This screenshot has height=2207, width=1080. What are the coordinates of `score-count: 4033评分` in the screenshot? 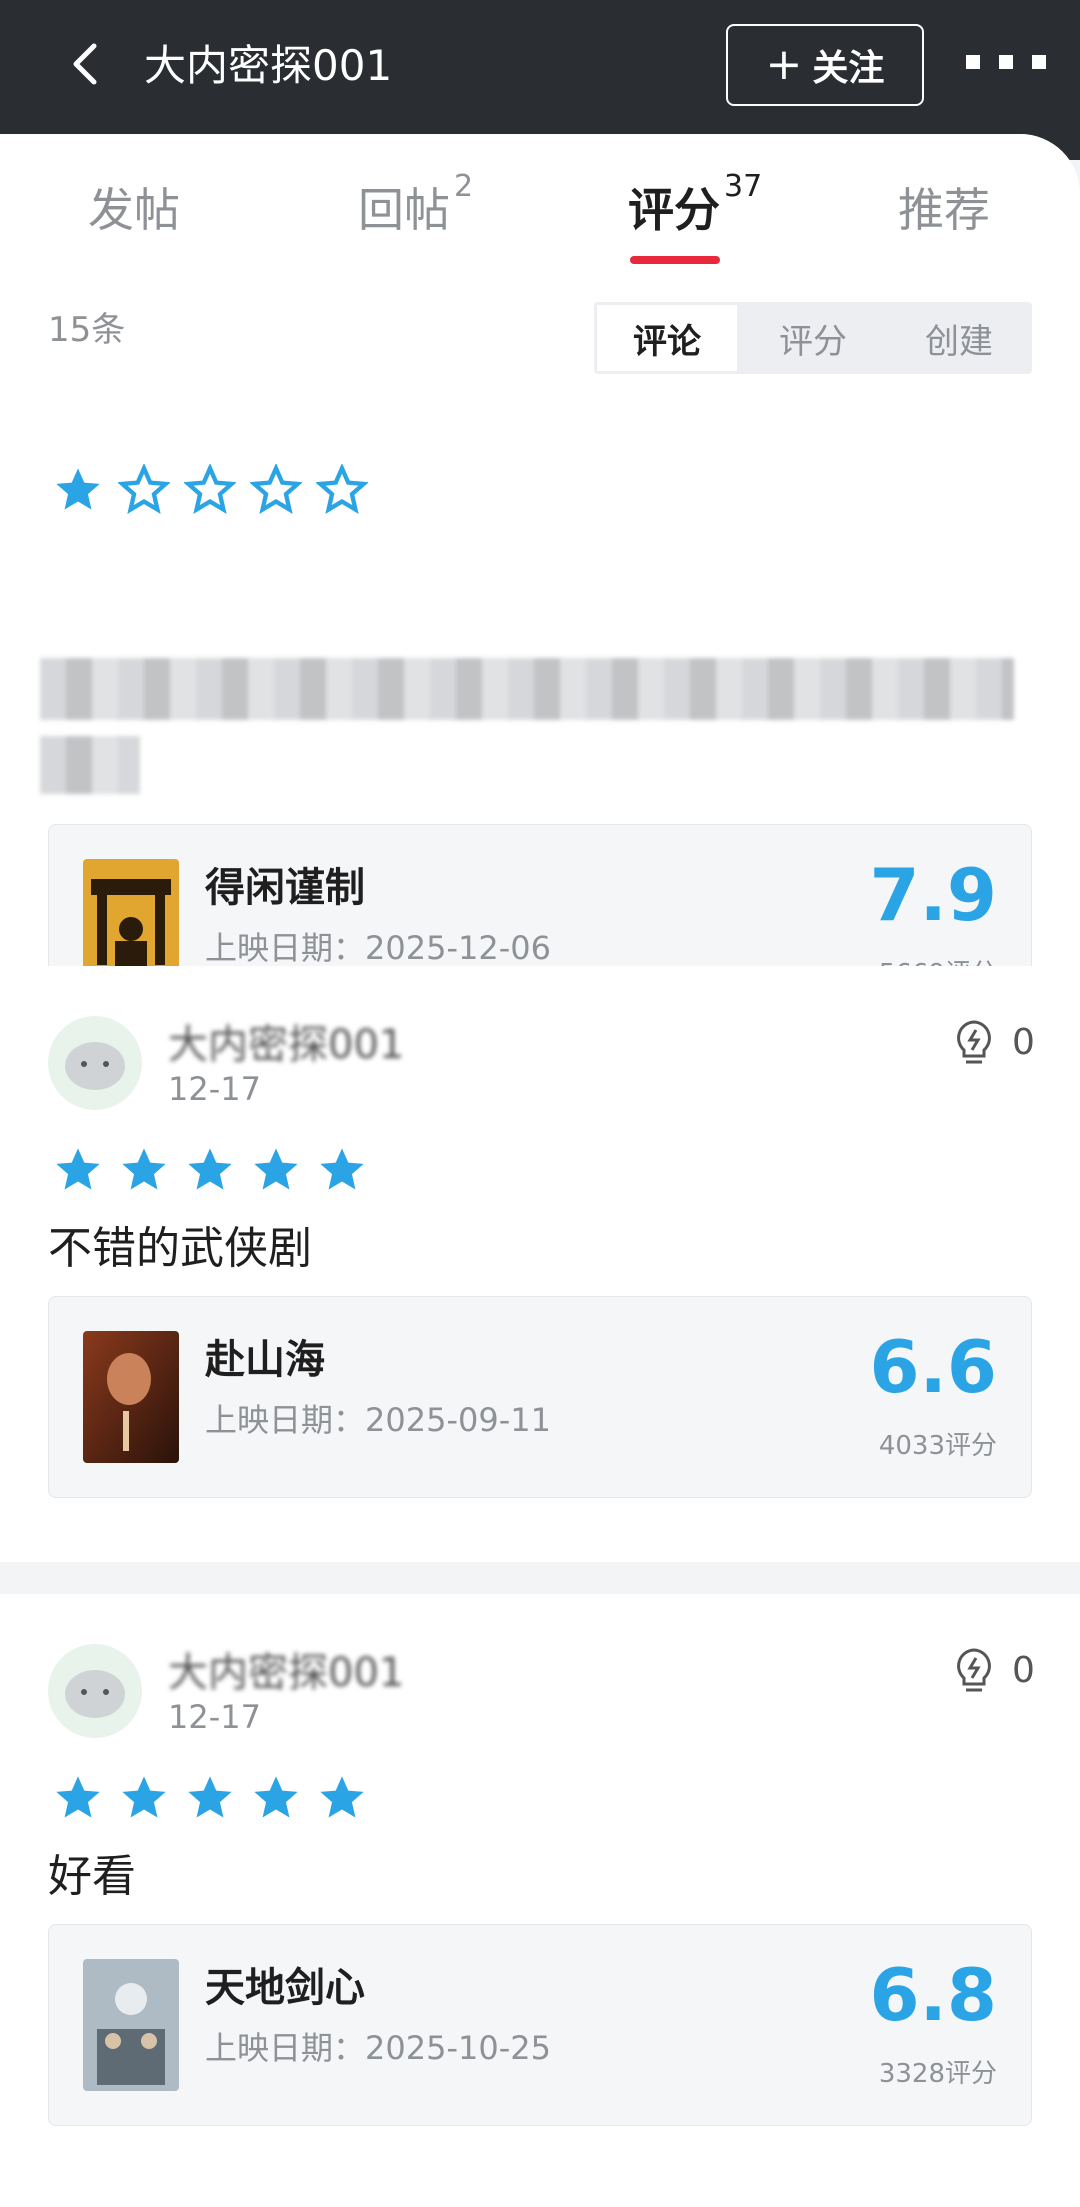 It's located at (937, 1446).